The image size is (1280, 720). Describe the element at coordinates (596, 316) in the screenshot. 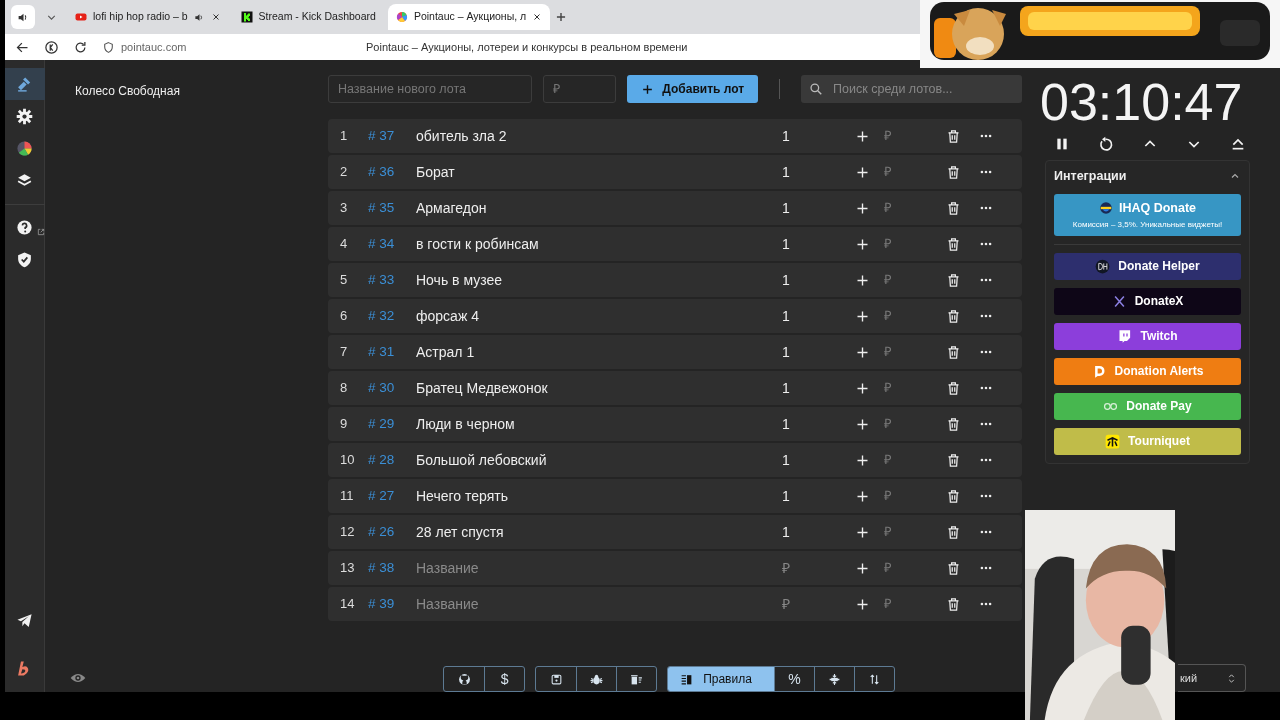

I see `lot-name-field: форсаж 4` at that location.